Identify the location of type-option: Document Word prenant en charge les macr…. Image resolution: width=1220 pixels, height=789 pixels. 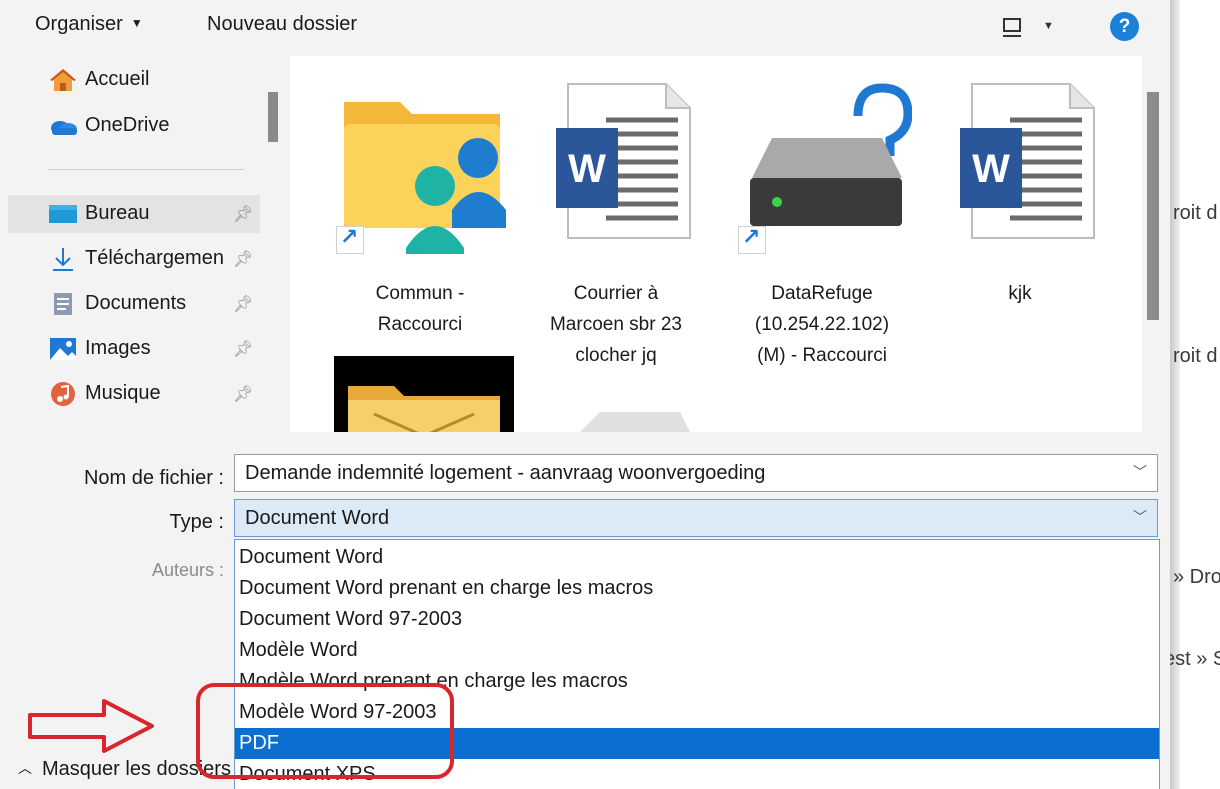
(697, 588).